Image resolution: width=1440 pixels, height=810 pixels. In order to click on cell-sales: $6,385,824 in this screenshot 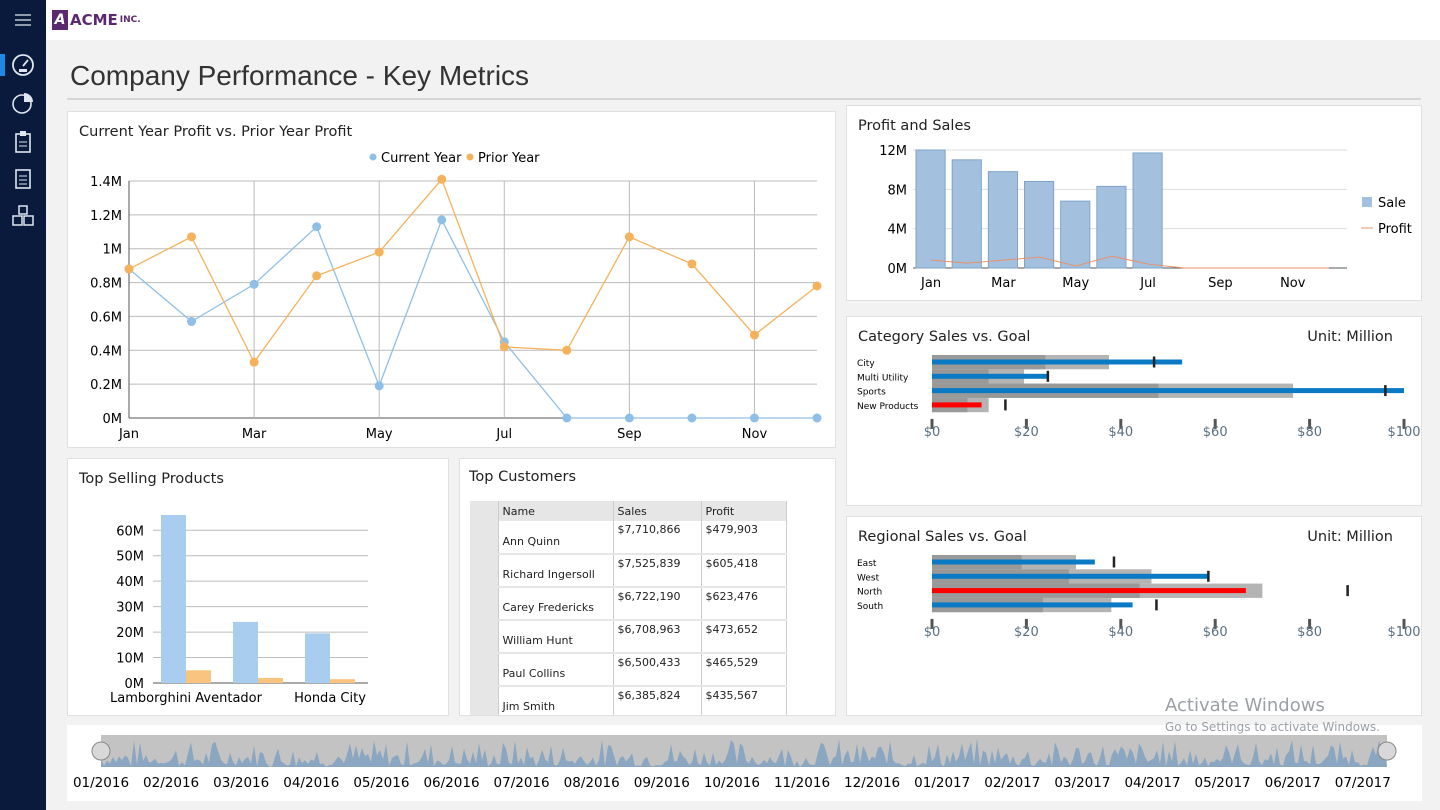, I will do `click(657, 700)`.